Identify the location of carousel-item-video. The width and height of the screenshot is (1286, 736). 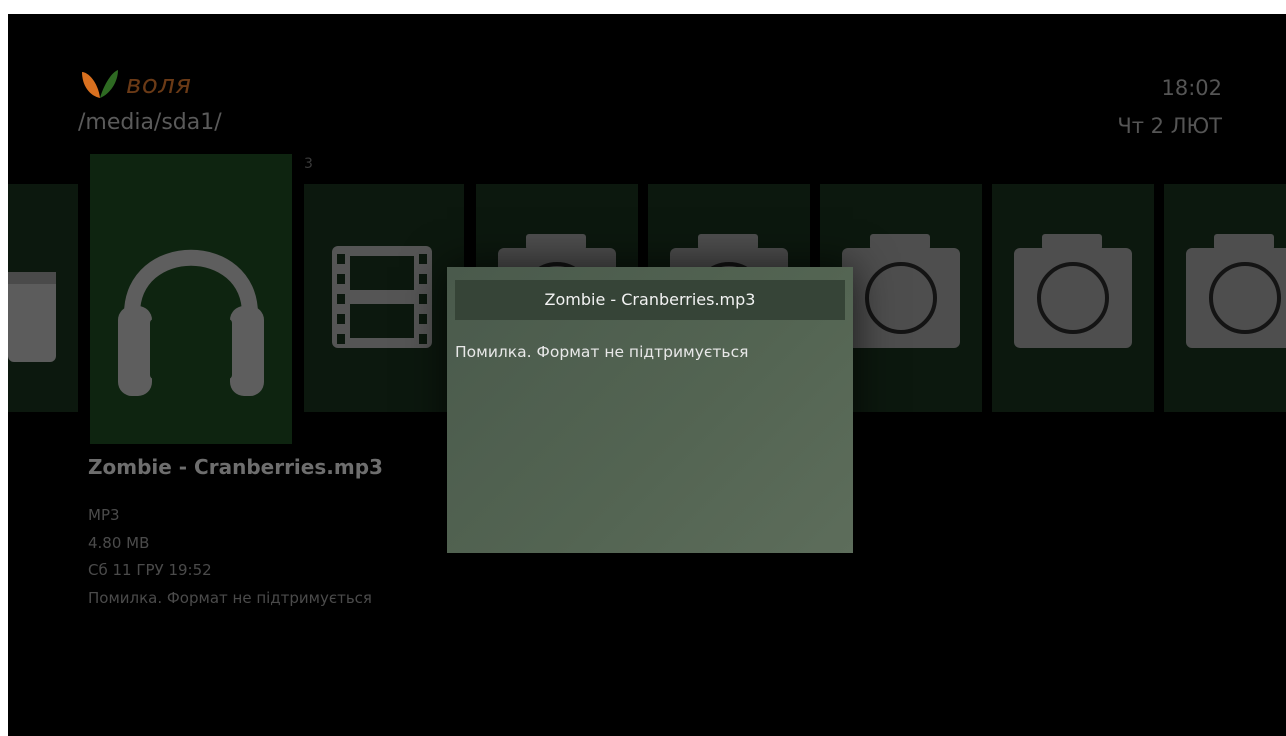
(384, 298).